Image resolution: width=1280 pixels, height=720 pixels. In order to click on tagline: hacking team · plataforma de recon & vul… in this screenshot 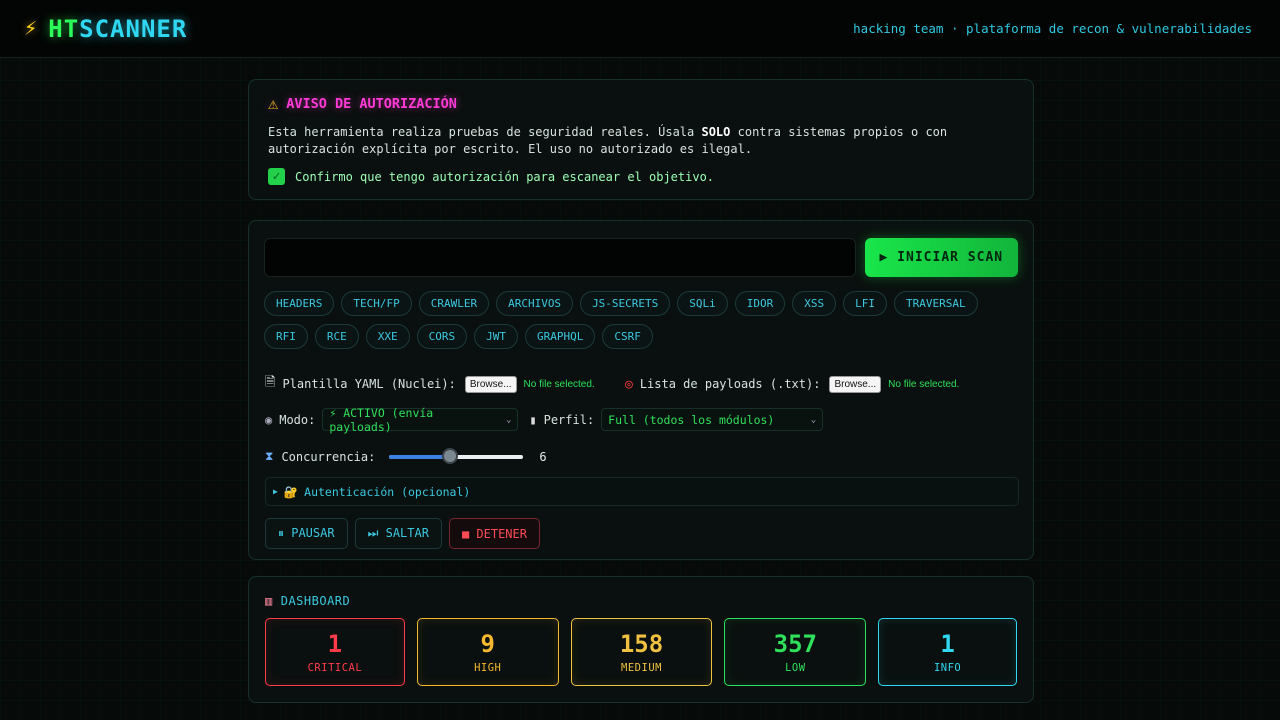, I will do `click(1052, 28)`.